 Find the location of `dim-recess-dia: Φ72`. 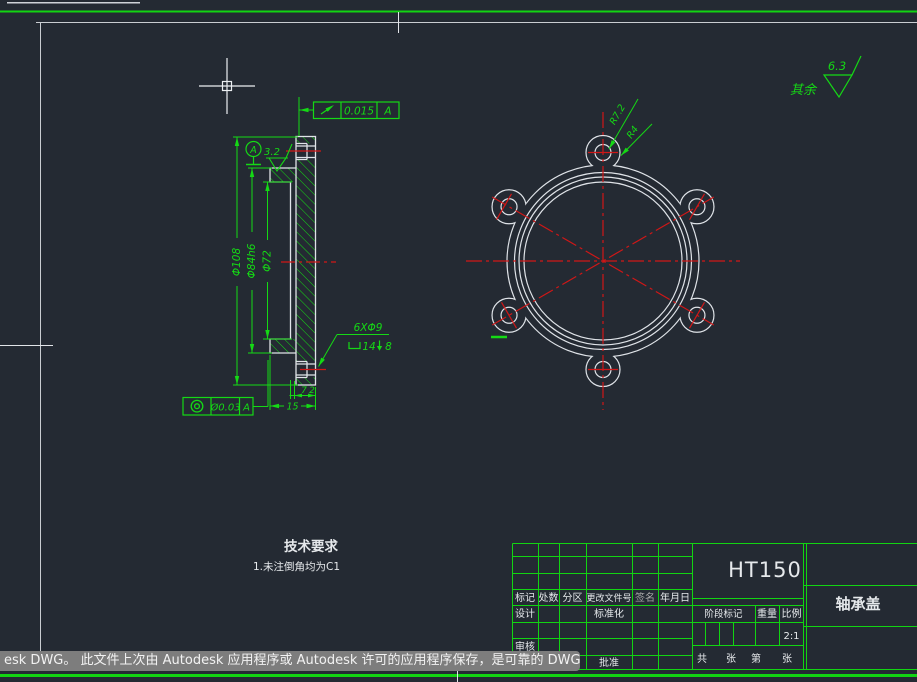

dim-recess-dia: Φ72 is located at coordinates (268, 261).